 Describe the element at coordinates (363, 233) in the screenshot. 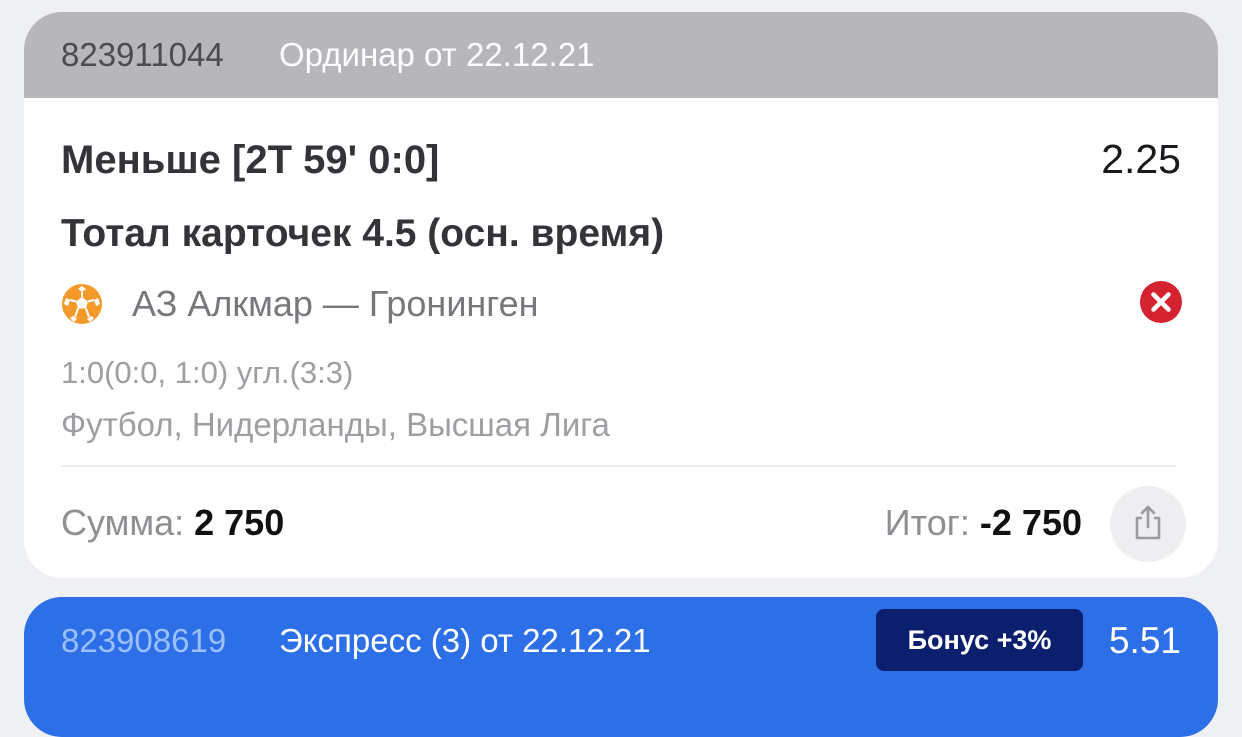

I see `bet-market: Тотал карточек 4.5 (осн. время)` at that location.